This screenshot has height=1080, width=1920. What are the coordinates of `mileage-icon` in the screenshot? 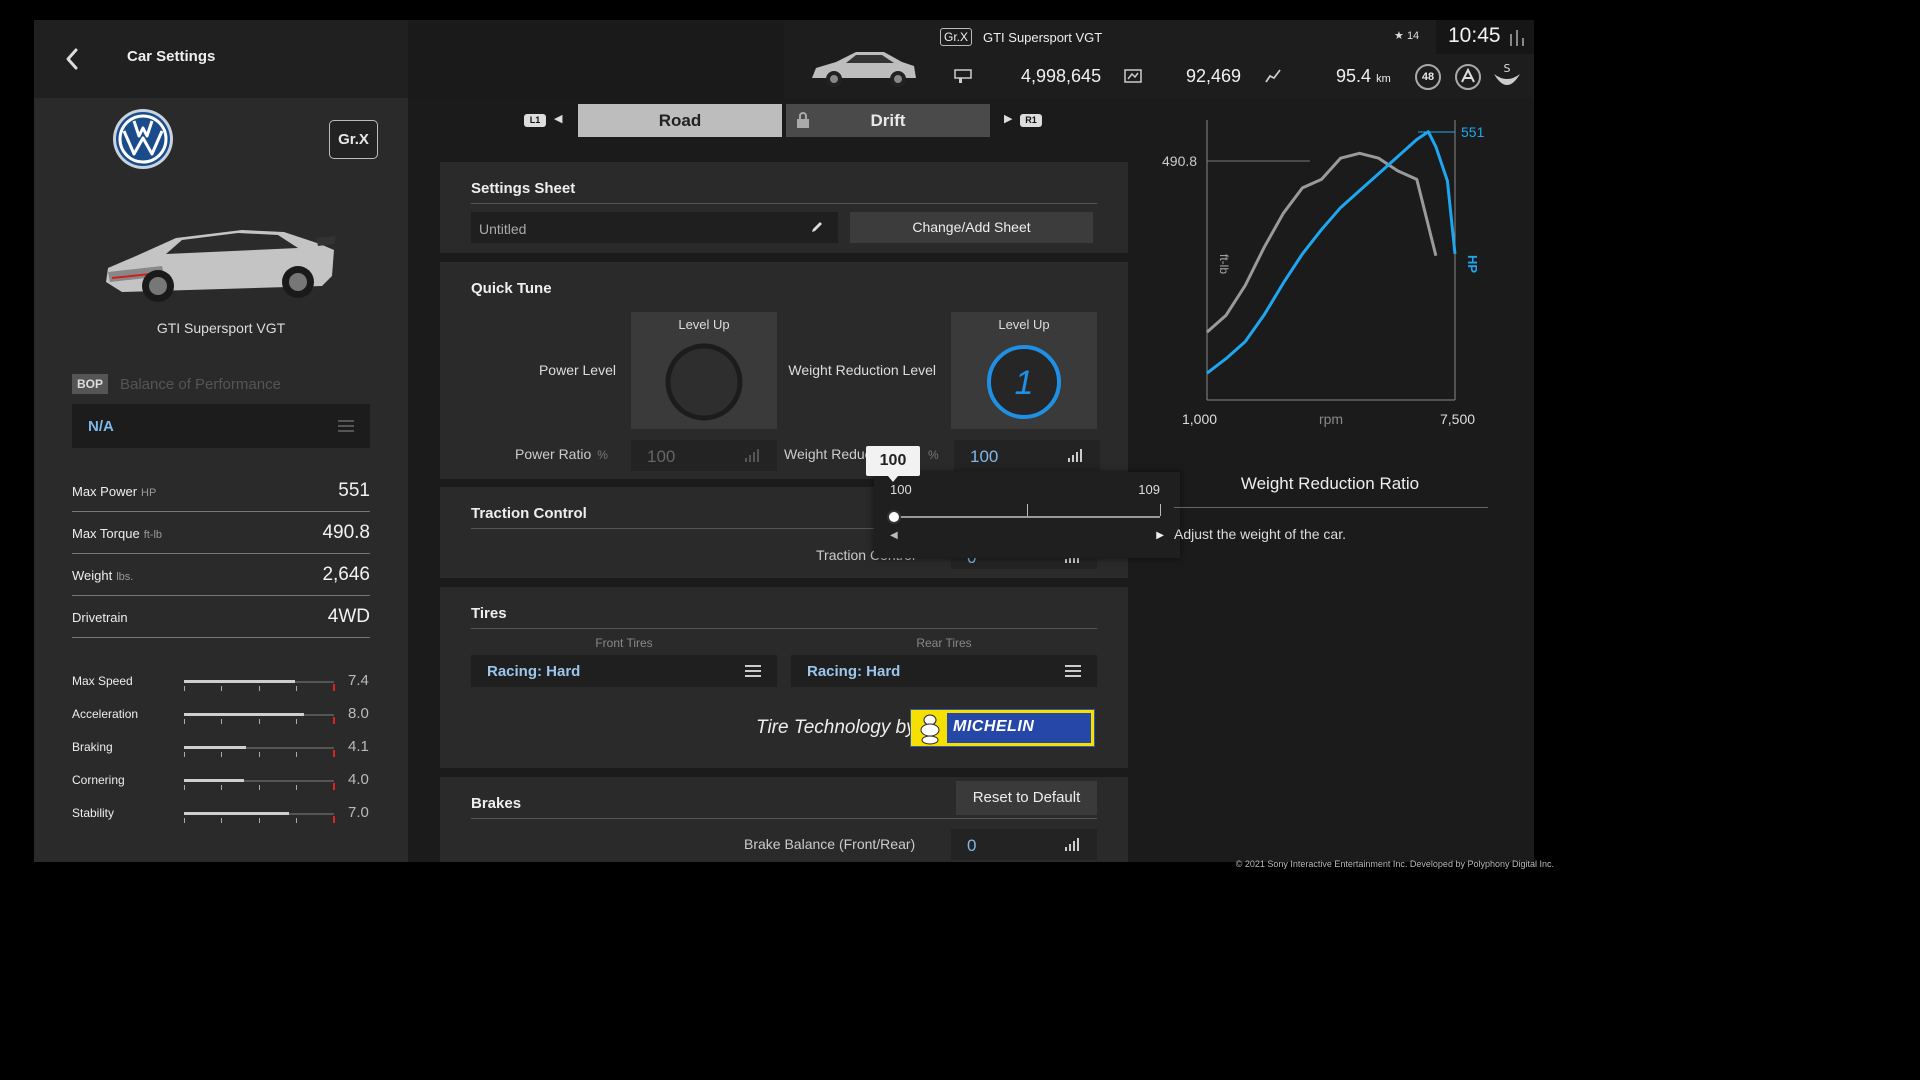 It's located at (1133, 76).